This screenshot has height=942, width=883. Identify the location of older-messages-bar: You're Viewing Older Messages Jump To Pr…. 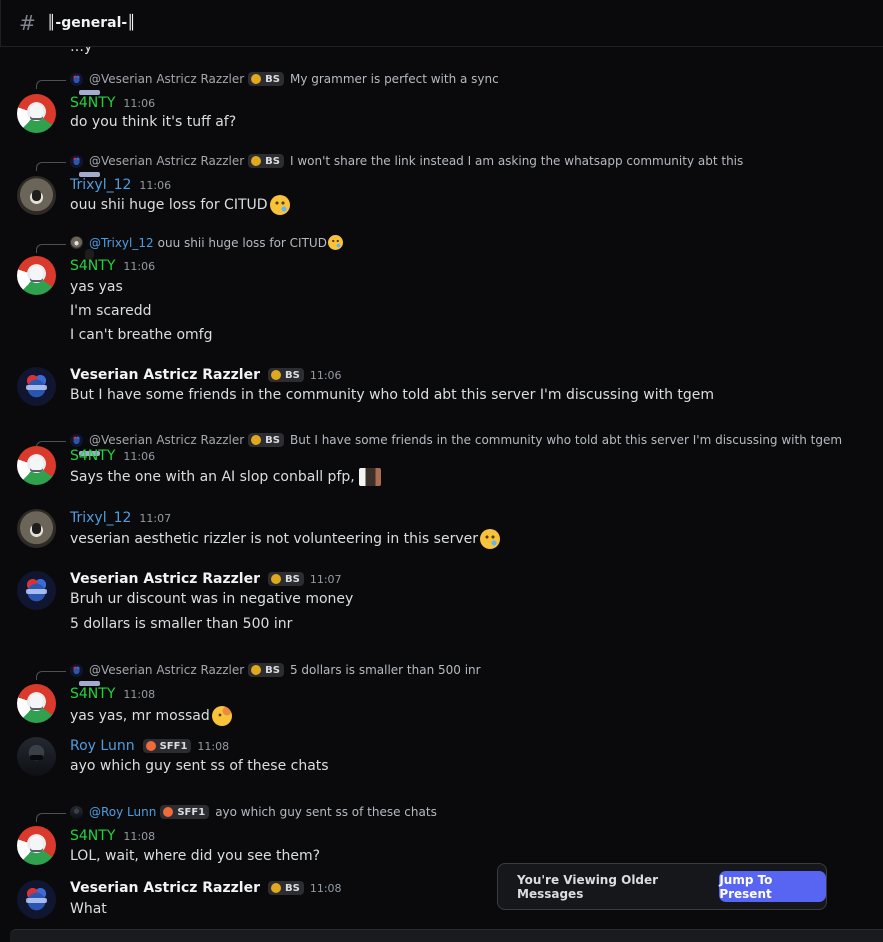
(662, 886).